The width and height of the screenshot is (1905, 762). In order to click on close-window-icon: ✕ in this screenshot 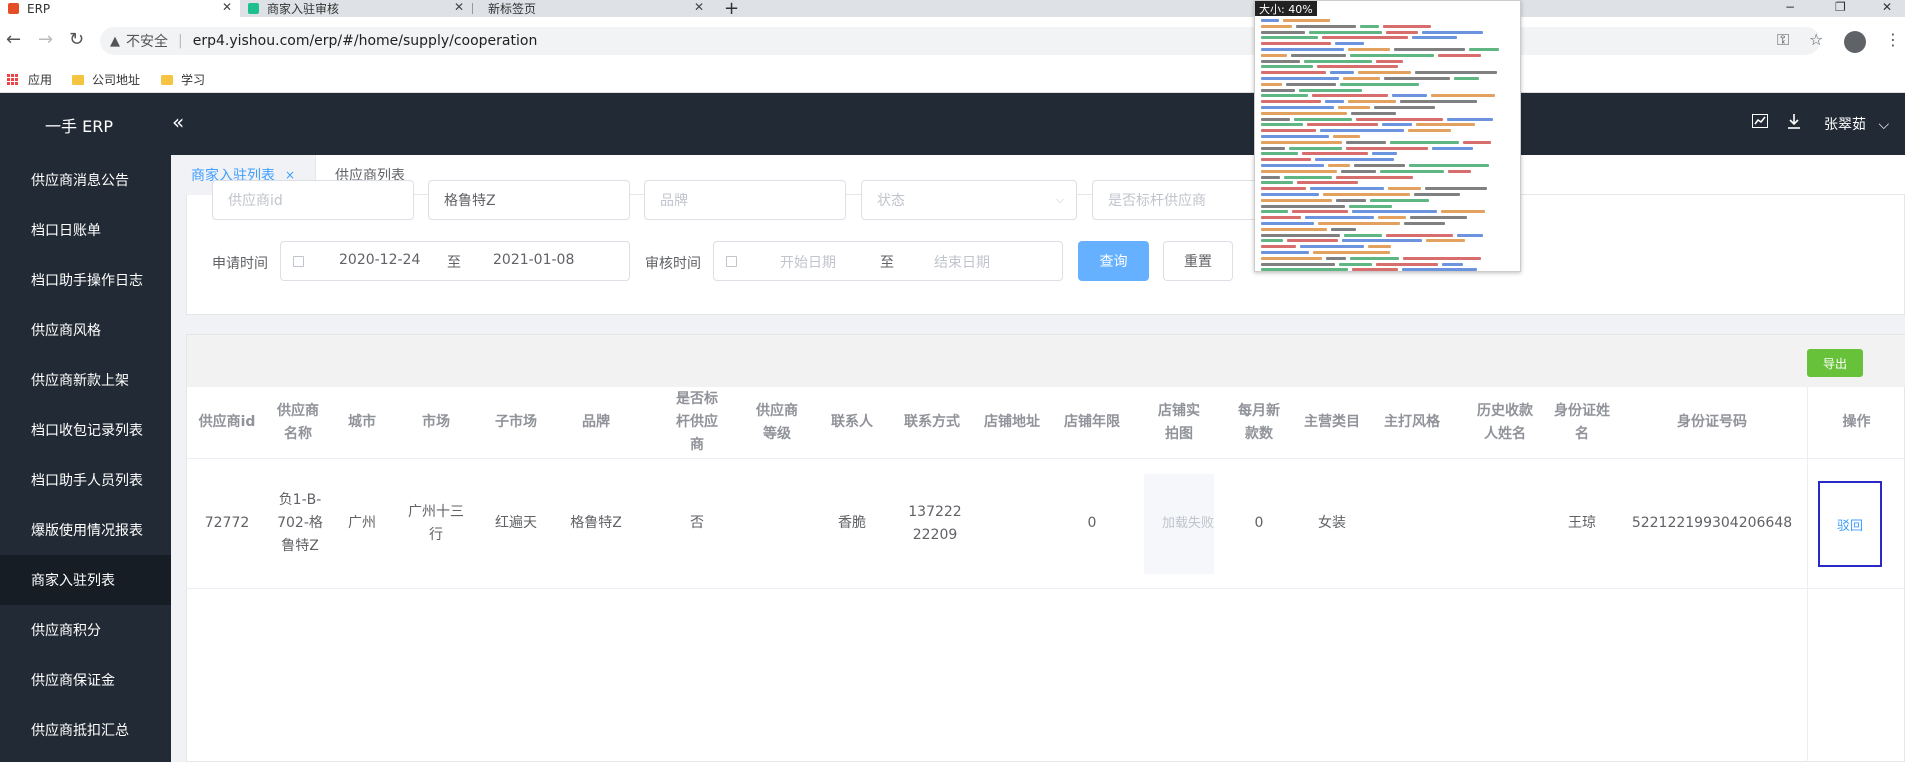, I will do `click(1887, 7)`.